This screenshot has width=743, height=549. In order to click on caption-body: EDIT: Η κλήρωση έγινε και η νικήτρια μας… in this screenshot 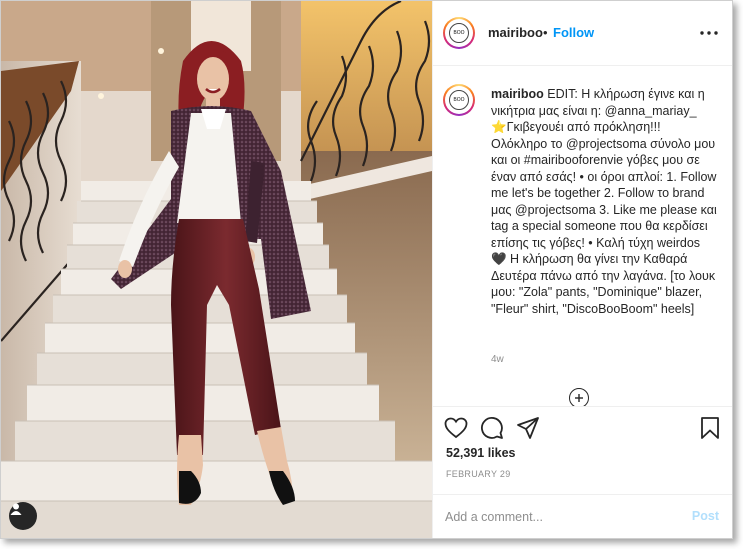, I will do `click(604, 201)`.